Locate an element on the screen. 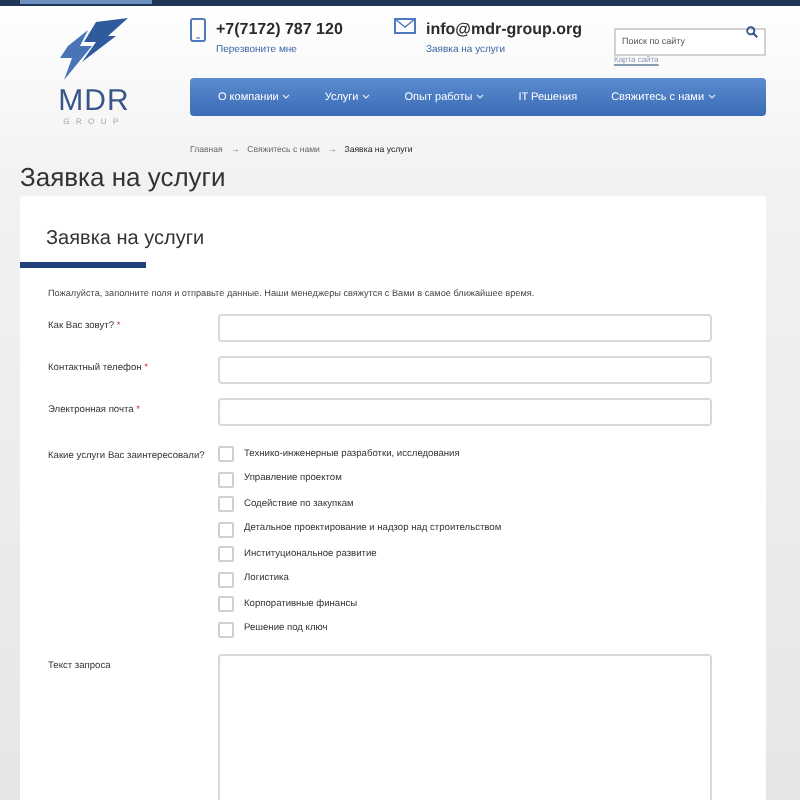 This screenshot has width=800, height=800. page-title: Заявка на услуги is located at coordinates (124, 177).